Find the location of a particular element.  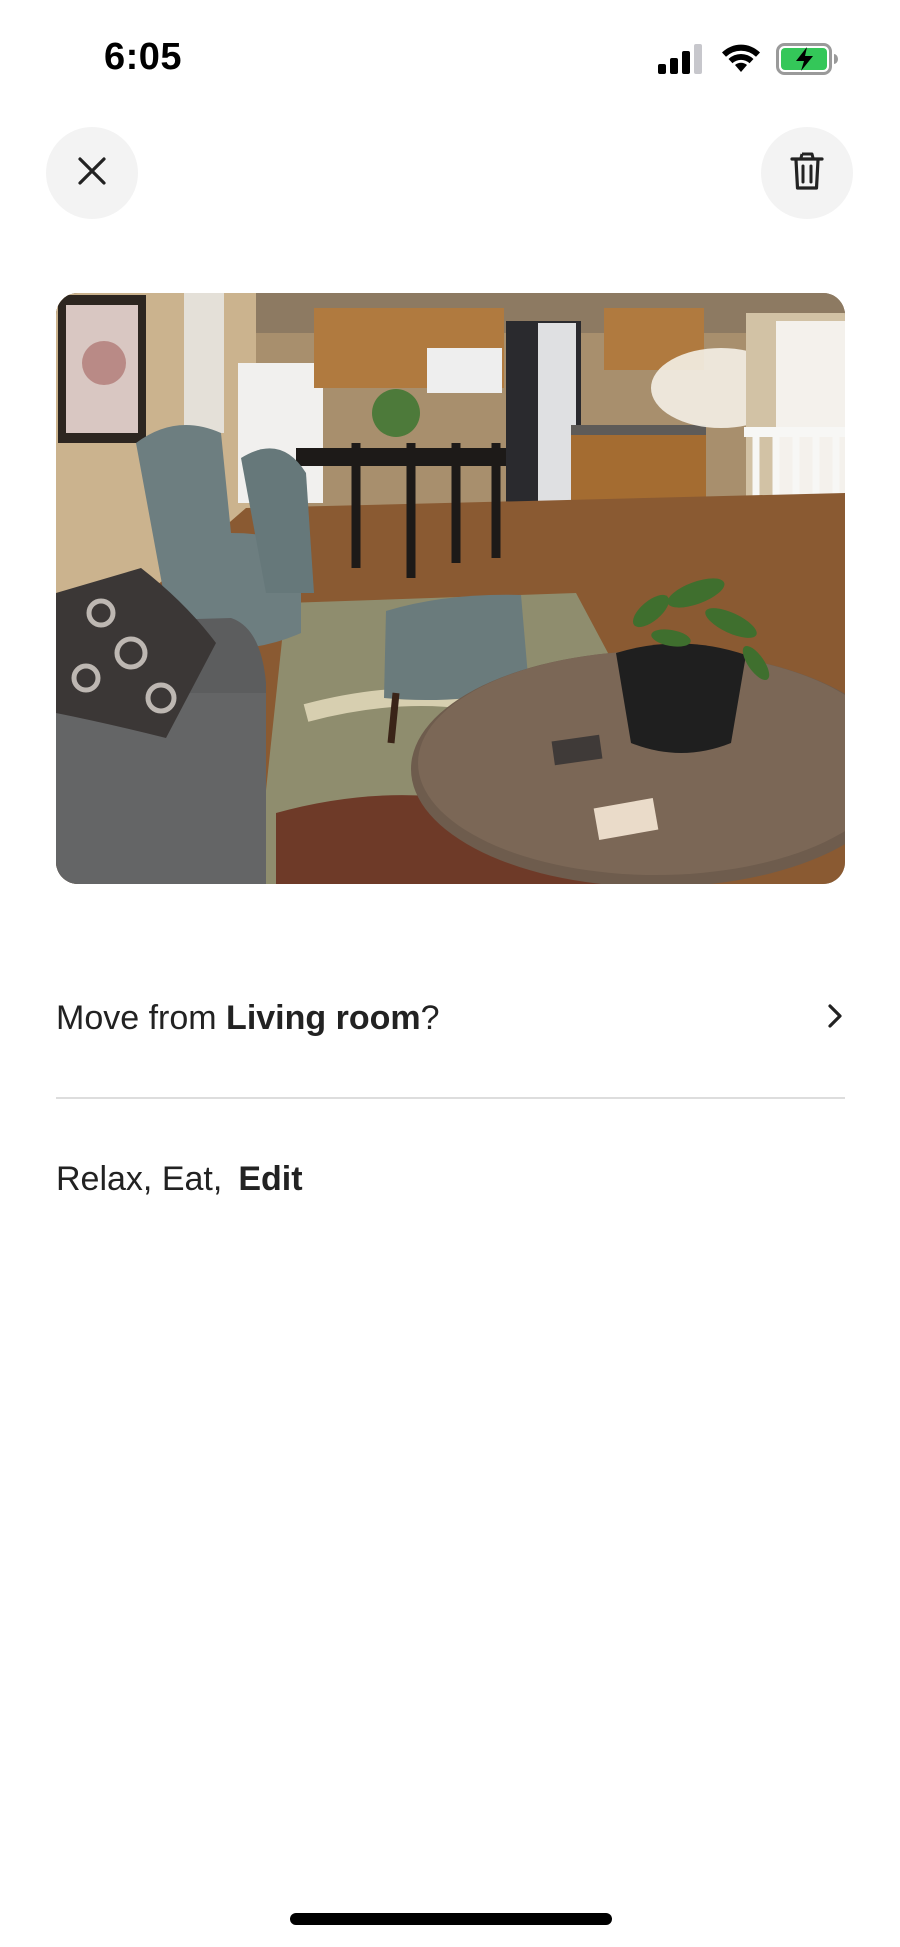

move-suffix: ? is located at coordinates (430, 1017).